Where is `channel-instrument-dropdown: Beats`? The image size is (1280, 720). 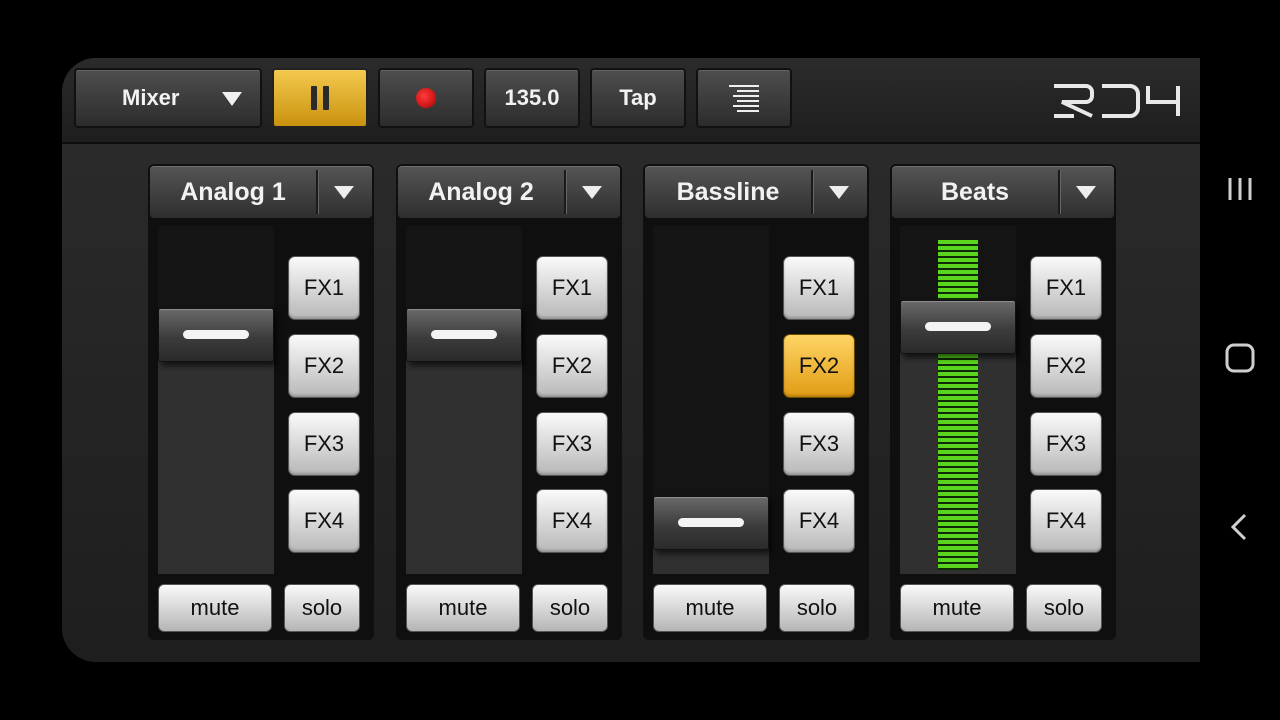
channel-instrument-dropdown: Beats is located at coordinates (1003, 192).